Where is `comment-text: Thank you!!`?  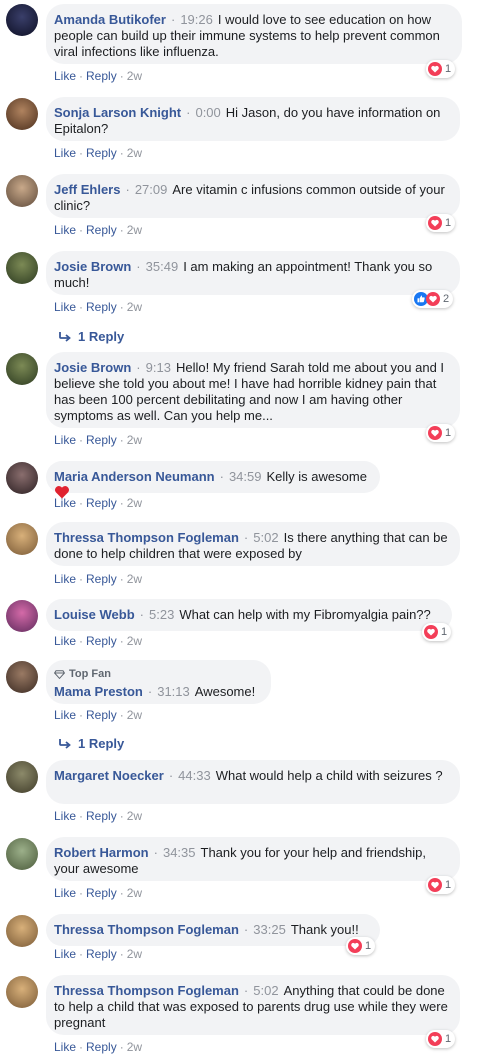 comment-text: Thank you!! is located at coordinates (324, 929).